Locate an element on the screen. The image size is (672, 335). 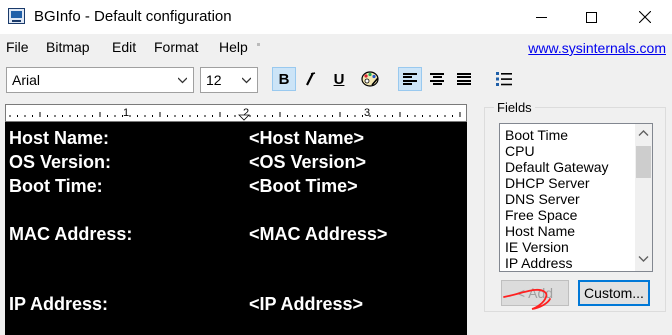
list-item: Default Gateway is located at coordinates (557, 167).